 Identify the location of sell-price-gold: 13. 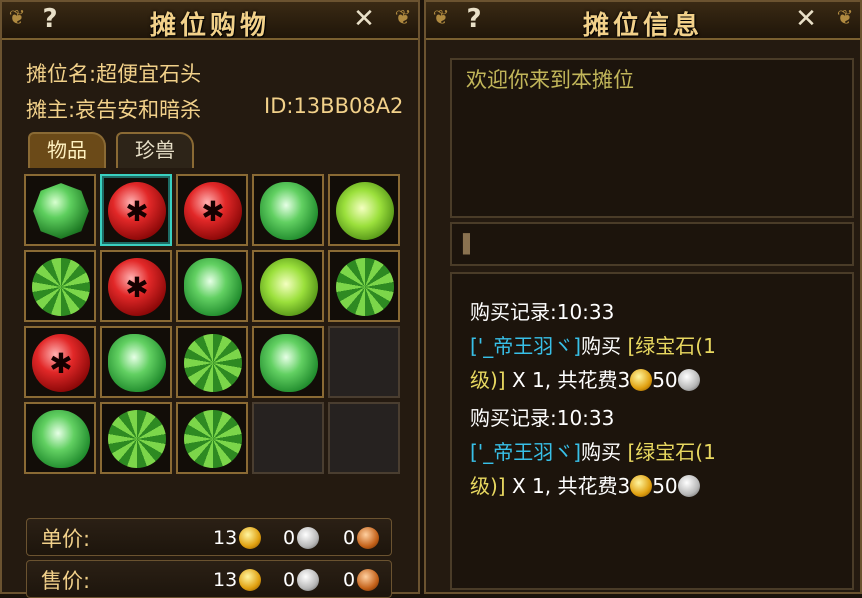
(225, 580).